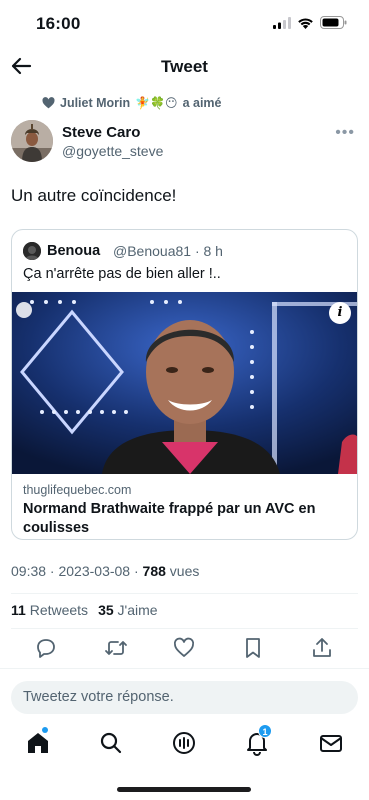 This screenshot has height=800, width=369. I want to click on nav-messages, so click(331, 743).